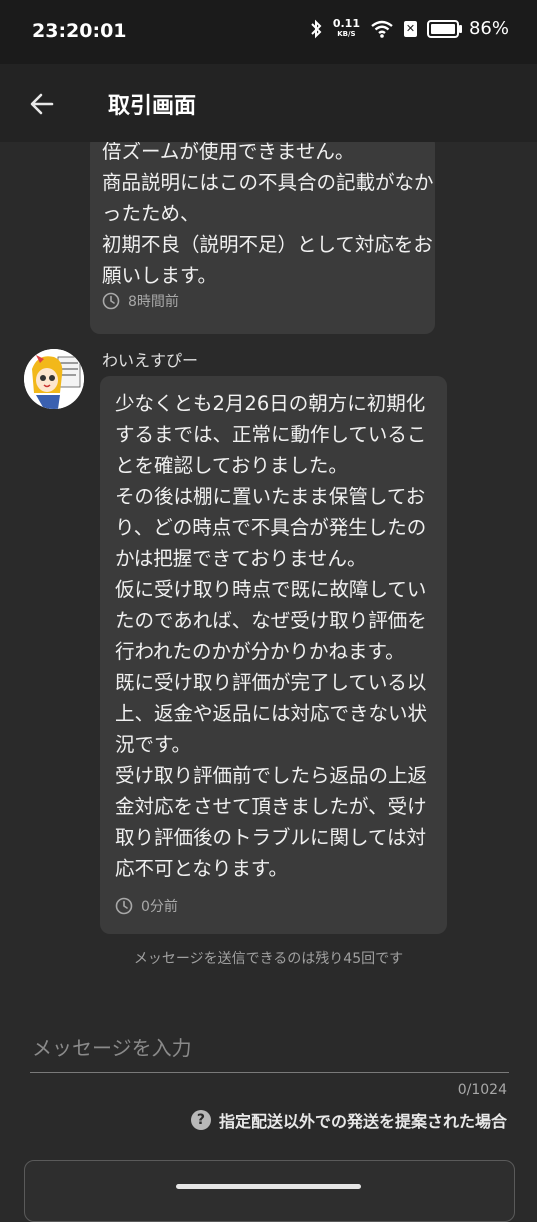 The height and width of the screenshot is (1222, 537). I want to click on status-icons: 0.11 KB/S ✕ 86%, so click(409, 28).